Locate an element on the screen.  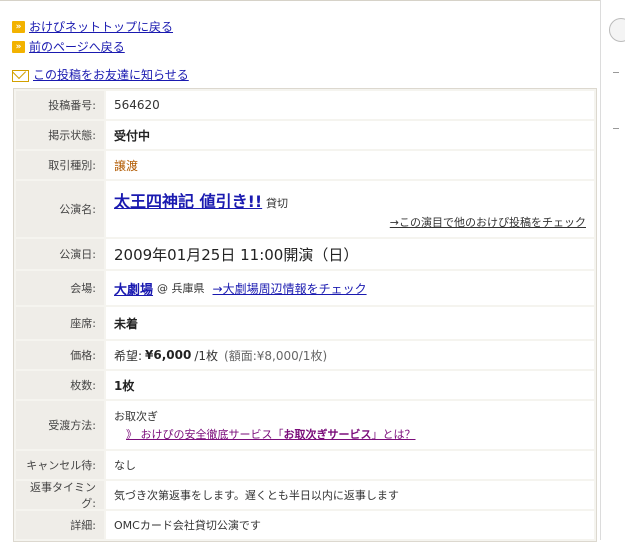
label: 返事タイミング: is located at coordinates (60, 495).